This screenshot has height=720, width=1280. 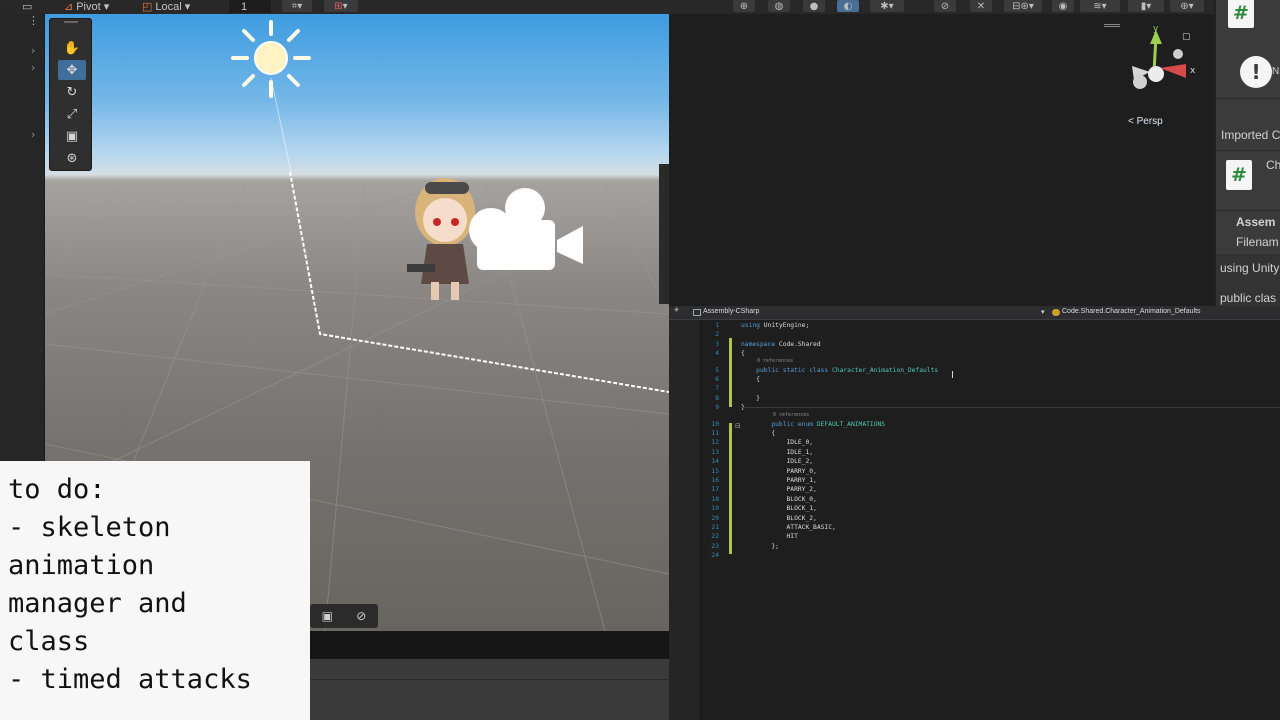 What do you see at coordinates (887, 6) in the screenshot?
I see `effects-icon: ✱▾` at bounding box center [887, 6].